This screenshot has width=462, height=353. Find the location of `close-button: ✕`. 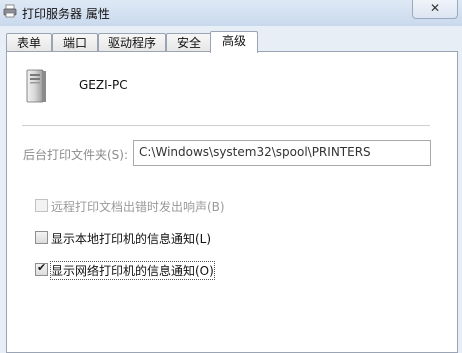

close-button: ✕ is located at coordinates (435, 9).